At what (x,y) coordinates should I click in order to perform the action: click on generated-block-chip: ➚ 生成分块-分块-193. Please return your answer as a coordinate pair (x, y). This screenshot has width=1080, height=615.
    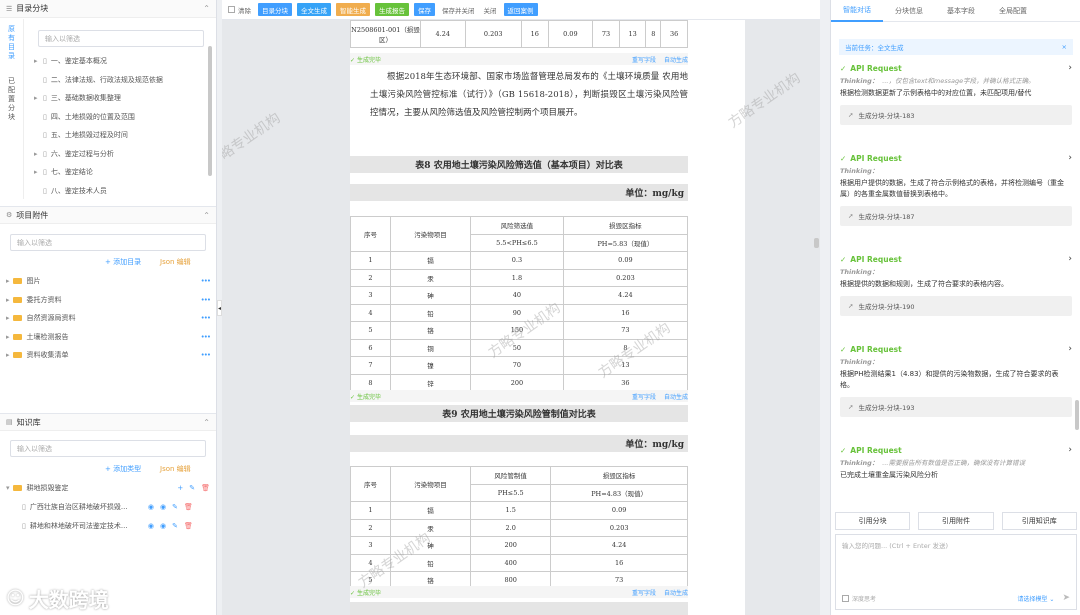
    Looking at the image, I should click on (956, 407).